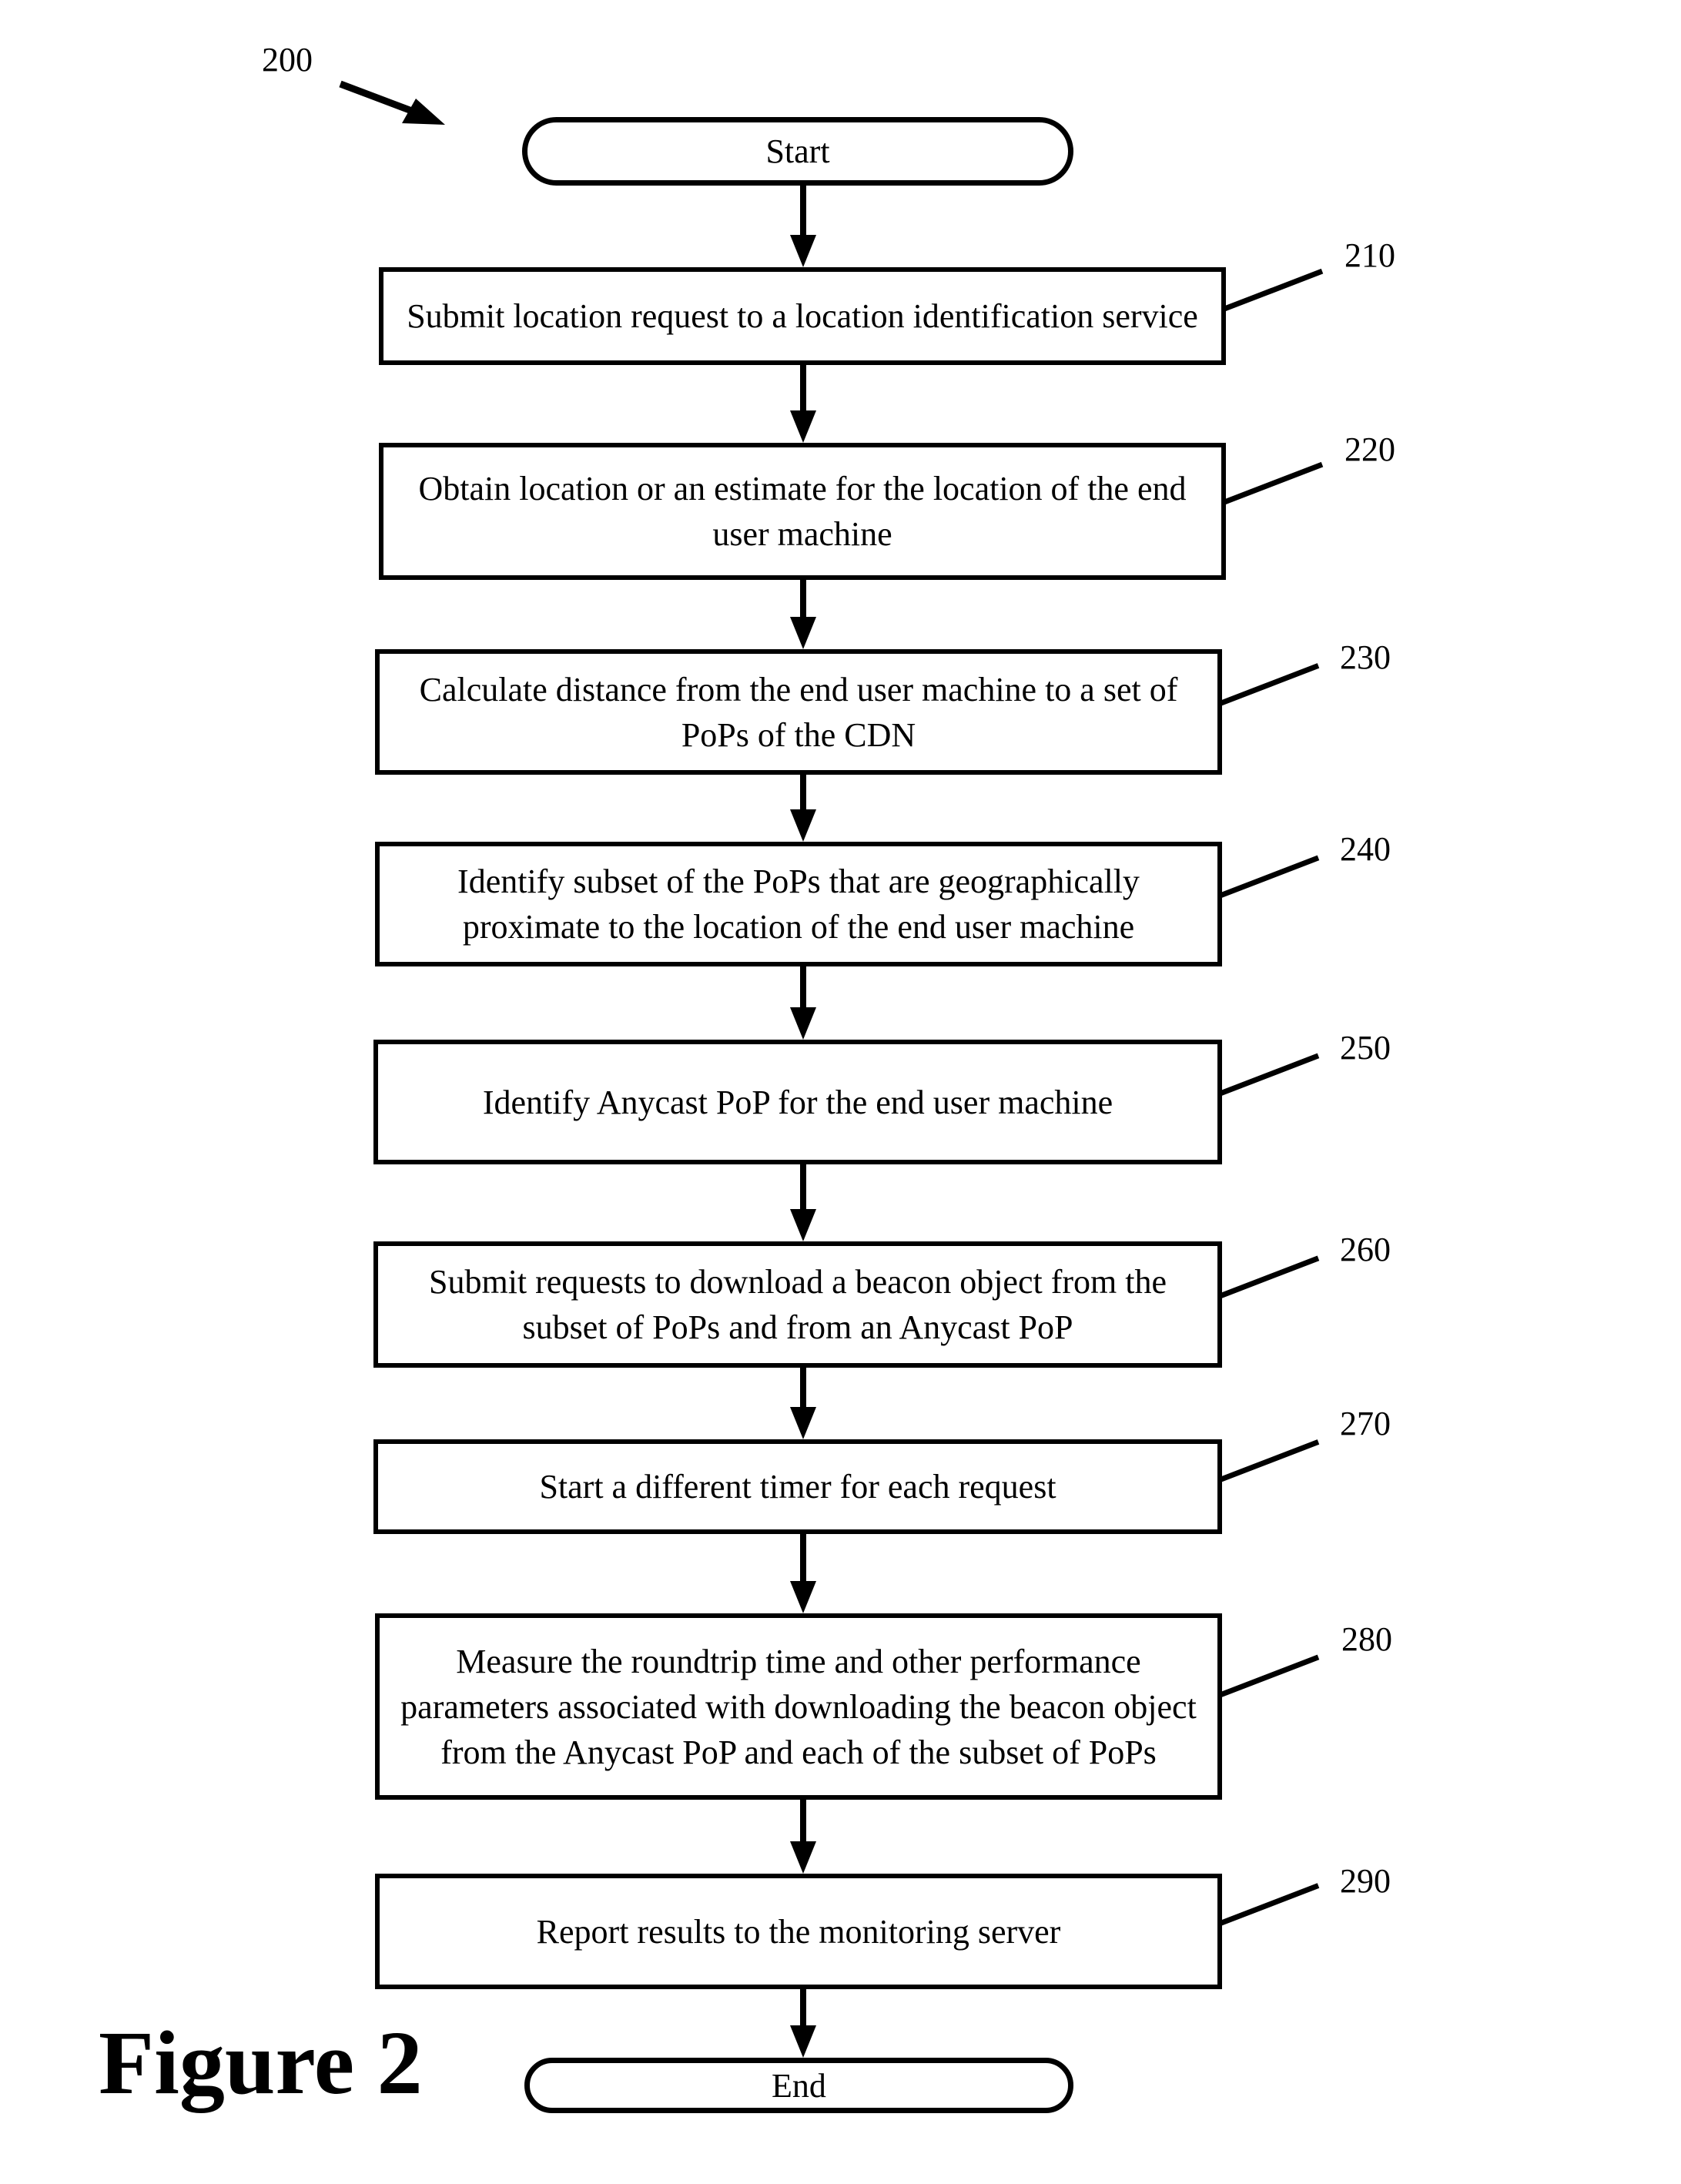 This screenshot has height=2184, width=1681. What do you see at coordinates (261, 2063) in the screenshot?
I see `figure-title: Figure 2` at bounding box center [261, 2063].